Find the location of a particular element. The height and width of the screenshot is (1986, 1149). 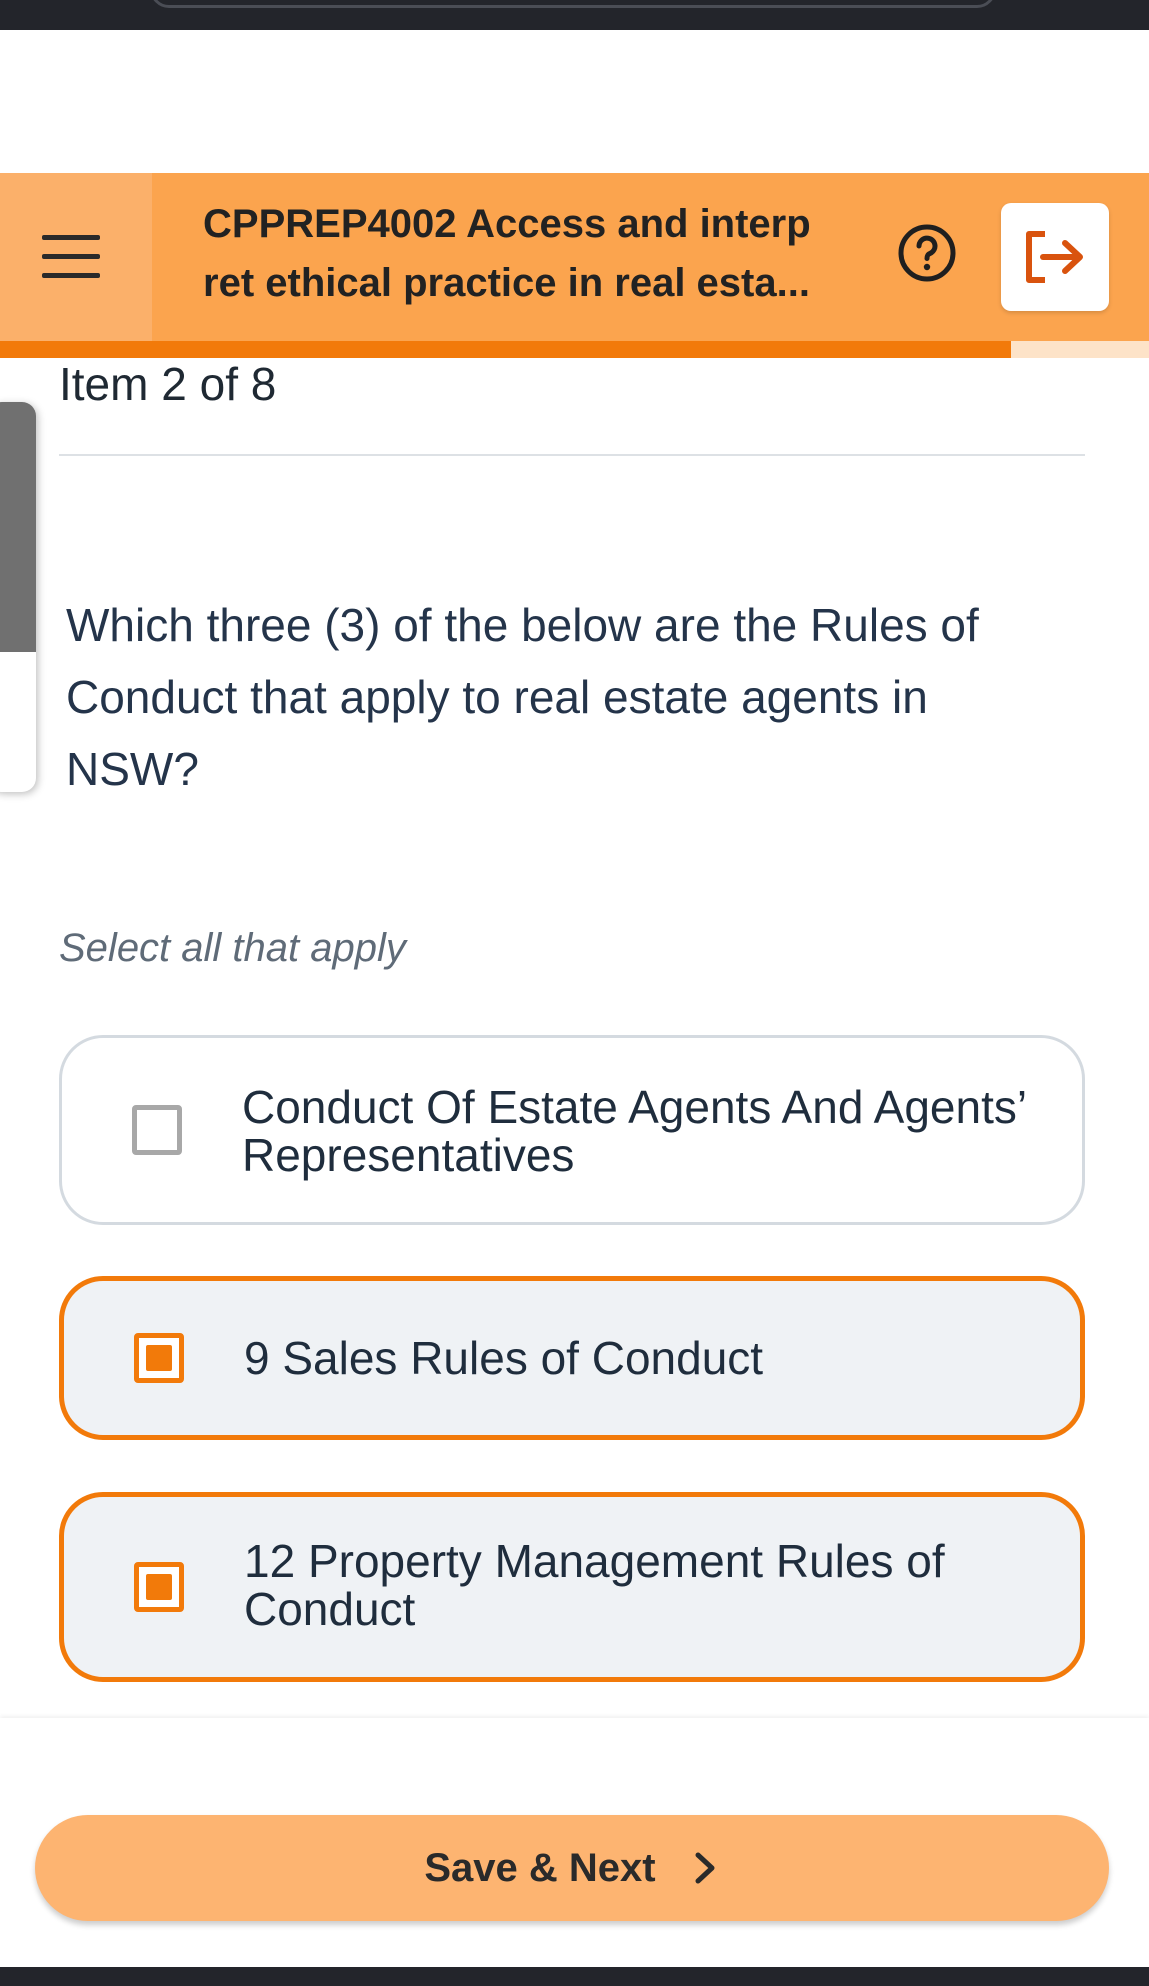

progress-bar is located at coordinates (574, 349).